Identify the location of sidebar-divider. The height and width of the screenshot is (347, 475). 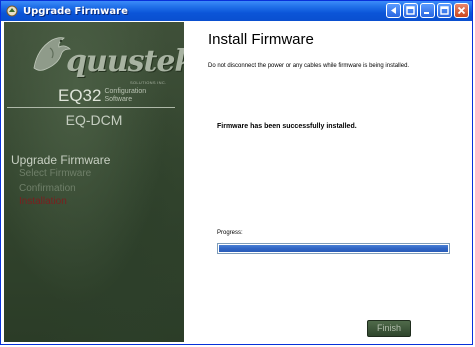
(91, 107).